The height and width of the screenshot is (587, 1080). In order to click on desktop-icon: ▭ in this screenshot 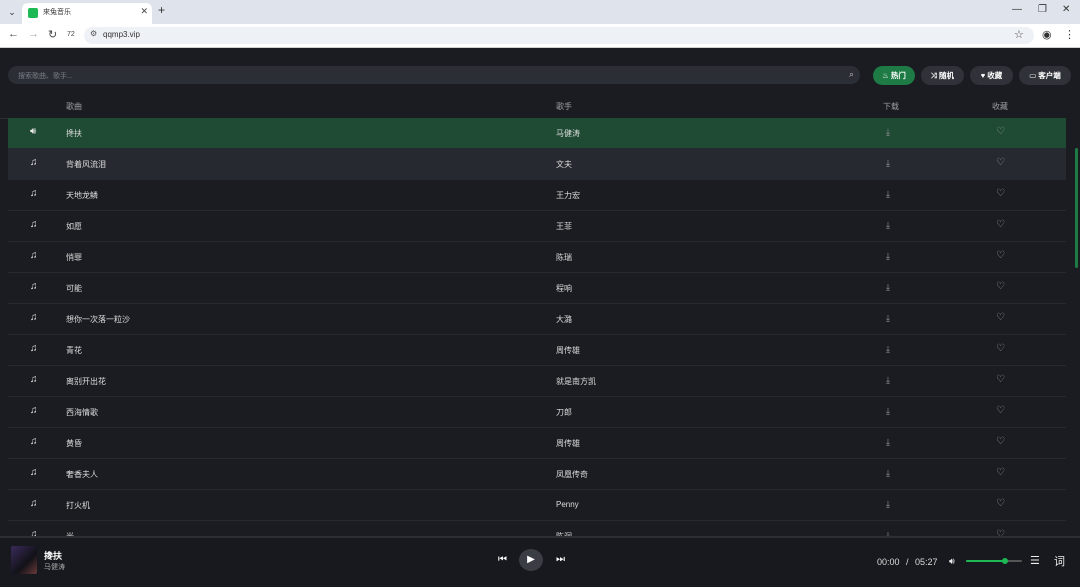, I will do `click(1033, 75)`.